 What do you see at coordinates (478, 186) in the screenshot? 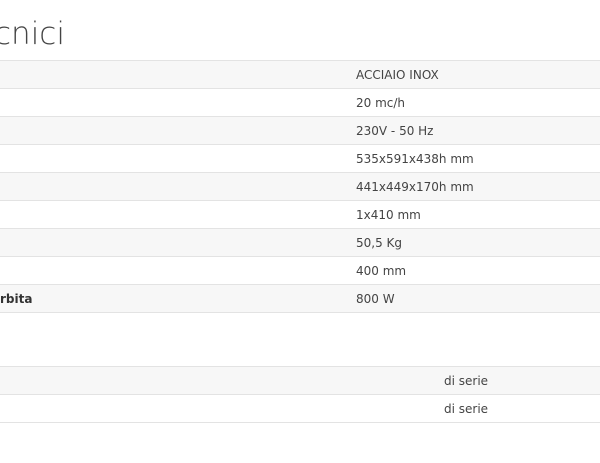
I see `spec-value: 441x449x170h mm` at bounding box center [478, 186].